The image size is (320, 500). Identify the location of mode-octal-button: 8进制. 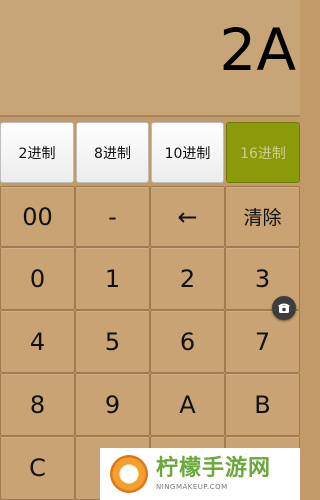
(112, 152).